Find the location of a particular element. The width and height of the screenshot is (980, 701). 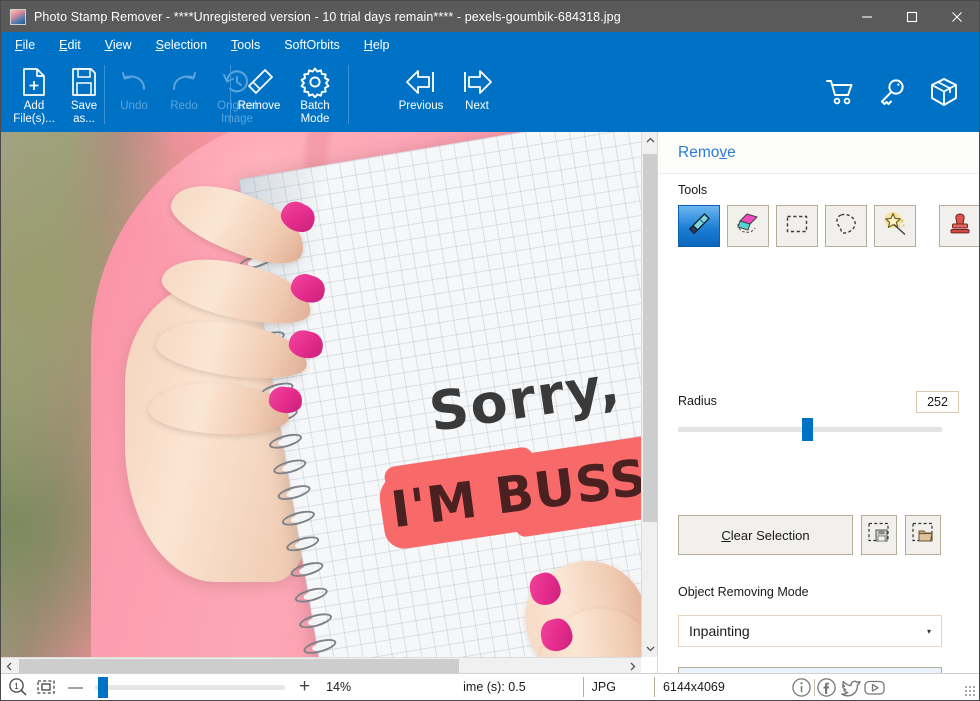

menu-item-view: View is located at coordinates (118, 45).